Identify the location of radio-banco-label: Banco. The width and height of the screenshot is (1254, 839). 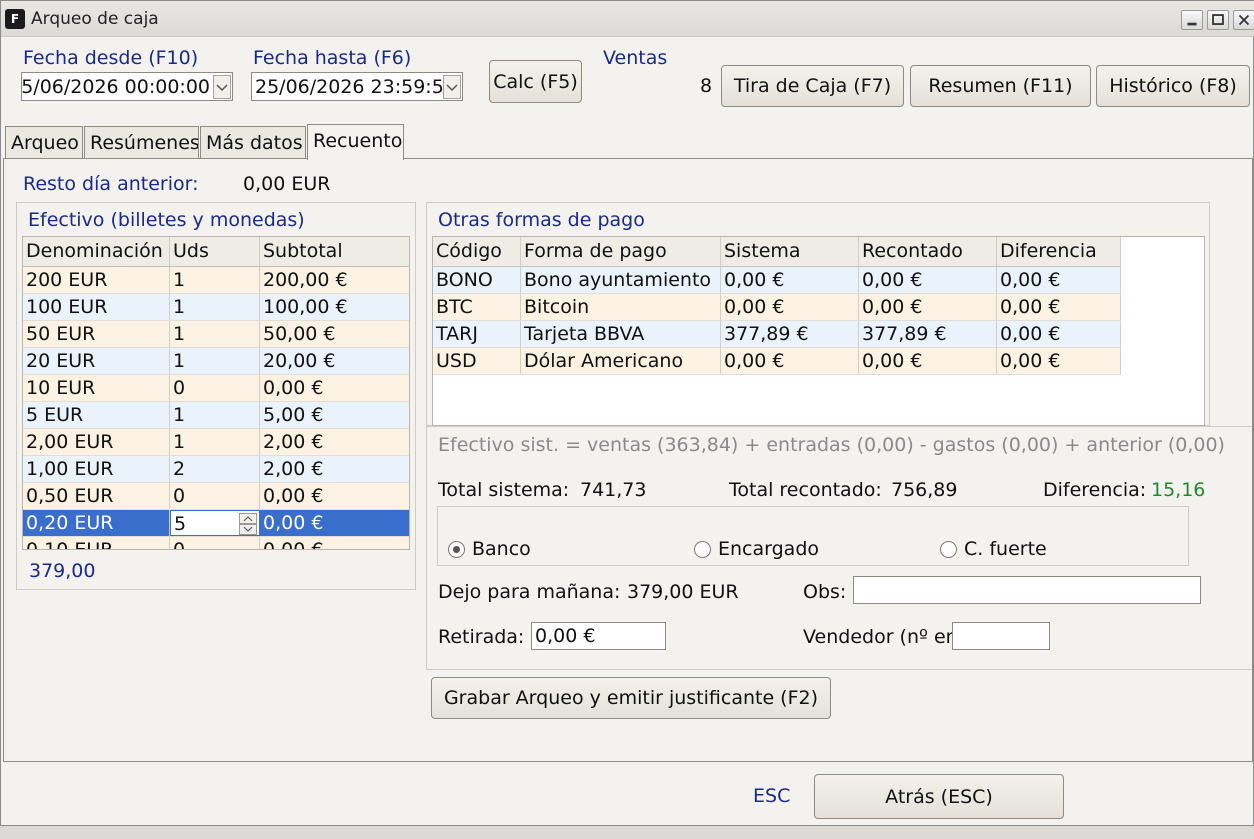
(501, 549).